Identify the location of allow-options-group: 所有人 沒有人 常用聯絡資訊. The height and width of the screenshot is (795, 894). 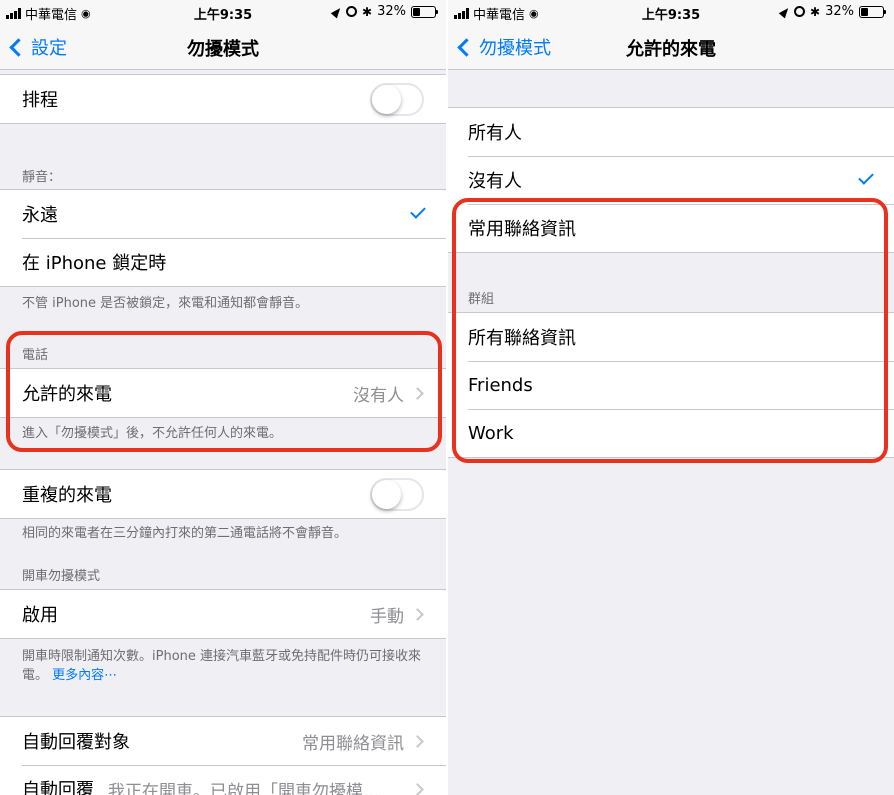
(671, 180).